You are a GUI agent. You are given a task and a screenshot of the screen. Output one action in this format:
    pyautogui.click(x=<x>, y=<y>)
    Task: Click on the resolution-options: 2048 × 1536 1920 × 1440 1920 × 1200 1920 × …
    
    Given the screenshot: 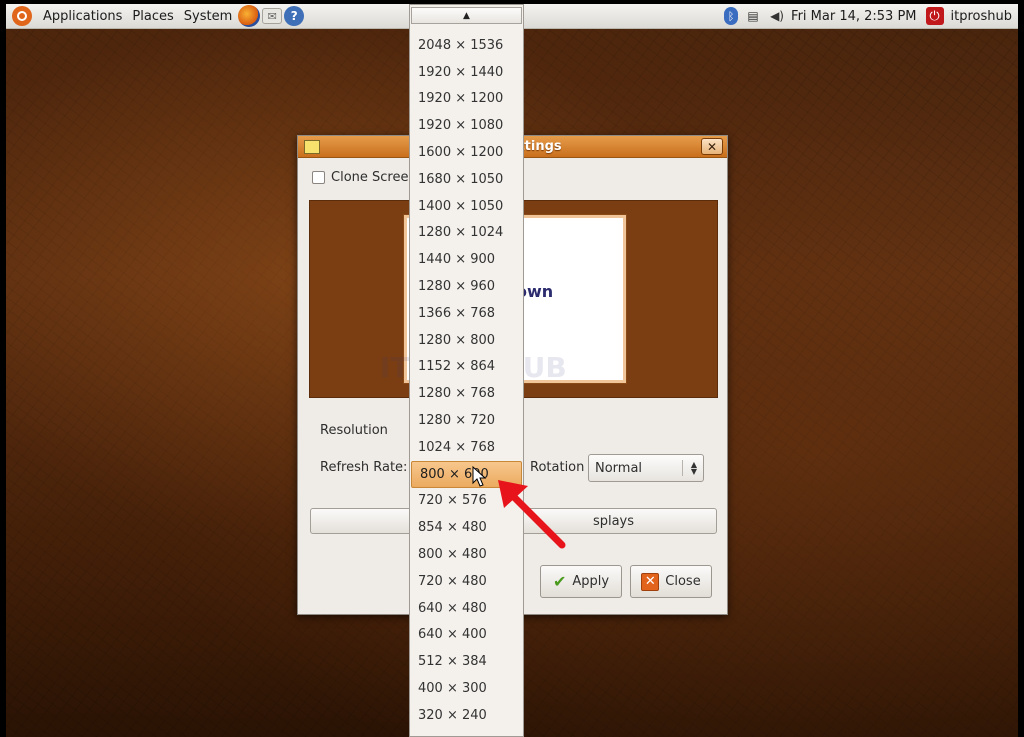 What is the action you would take?
    pyautogui.click(x=466, y=384)
    